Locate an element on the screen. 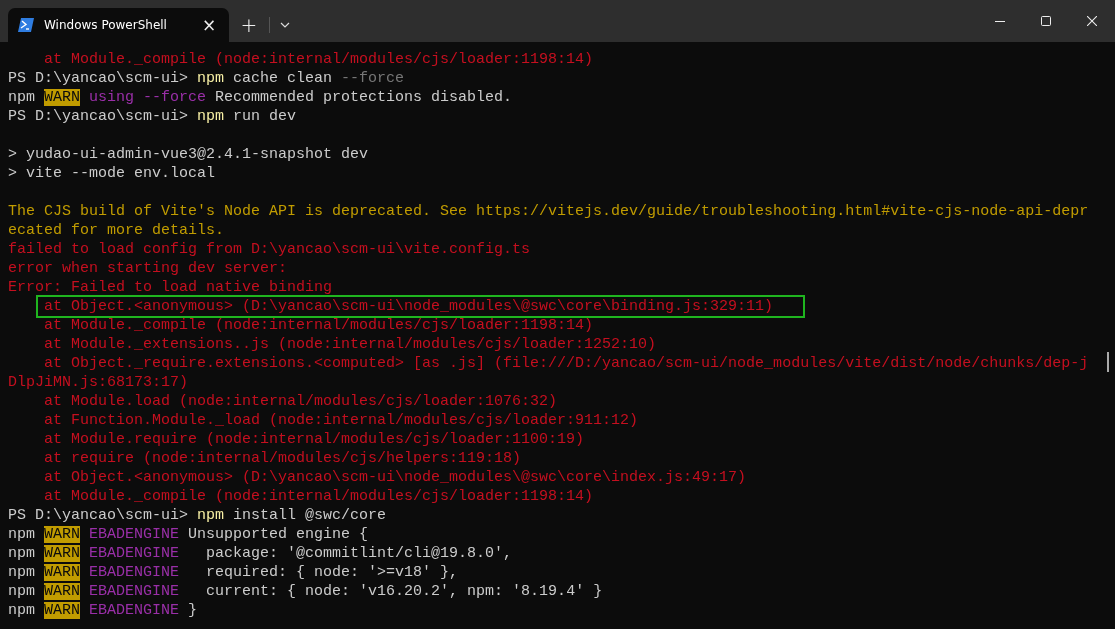 This screenshot has height=629, width=1115. terminal-line: at Module.require (node:internal/modules/cjs/loader:1100:19) is located at coordinates (314, 439).